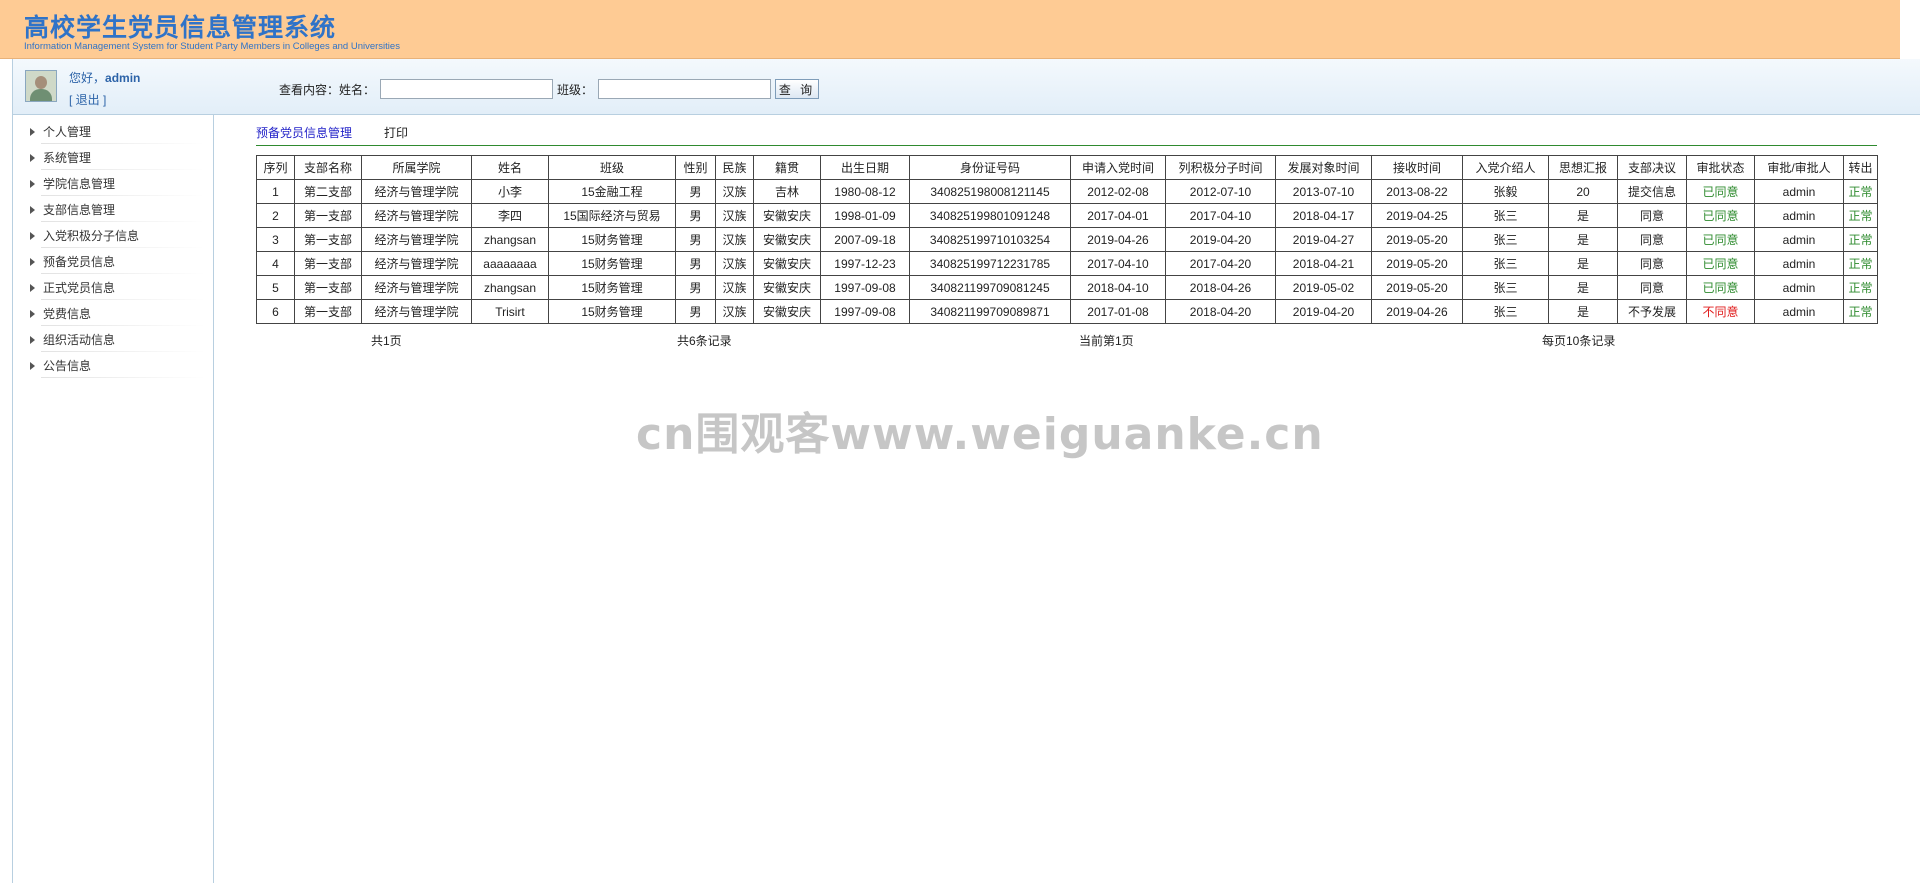  I want to click on table-cell: 汉族, so click(734, 191).